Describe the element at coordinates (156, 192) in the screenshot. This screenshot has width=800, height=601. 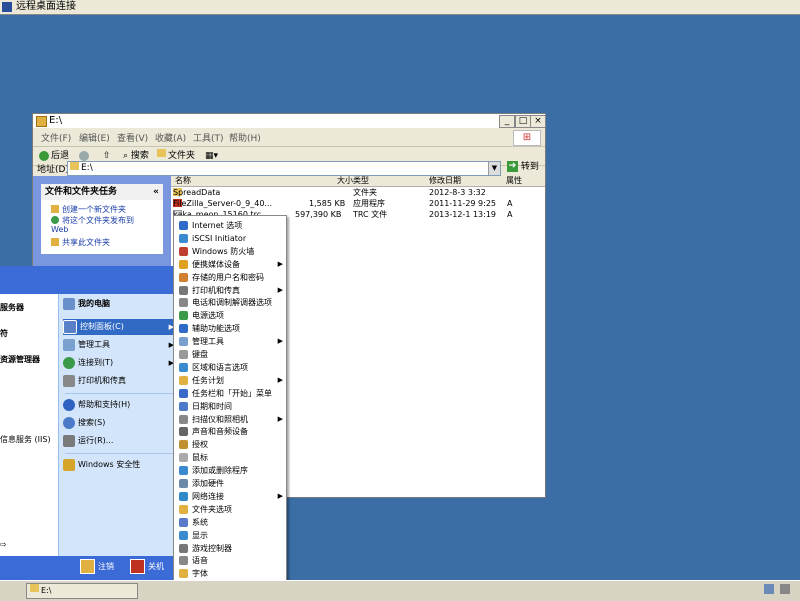
I see `collapse-icon: «` at that location.